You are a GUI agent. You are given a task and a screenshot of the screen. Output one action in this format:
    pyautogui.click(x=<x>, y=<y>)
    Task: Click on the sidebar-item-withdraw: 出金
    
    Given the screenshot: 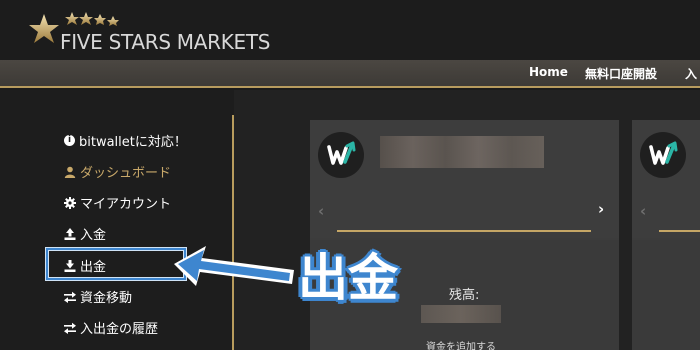 What is the action you would take?
    pyautogui.click(x=85, y=265)
    